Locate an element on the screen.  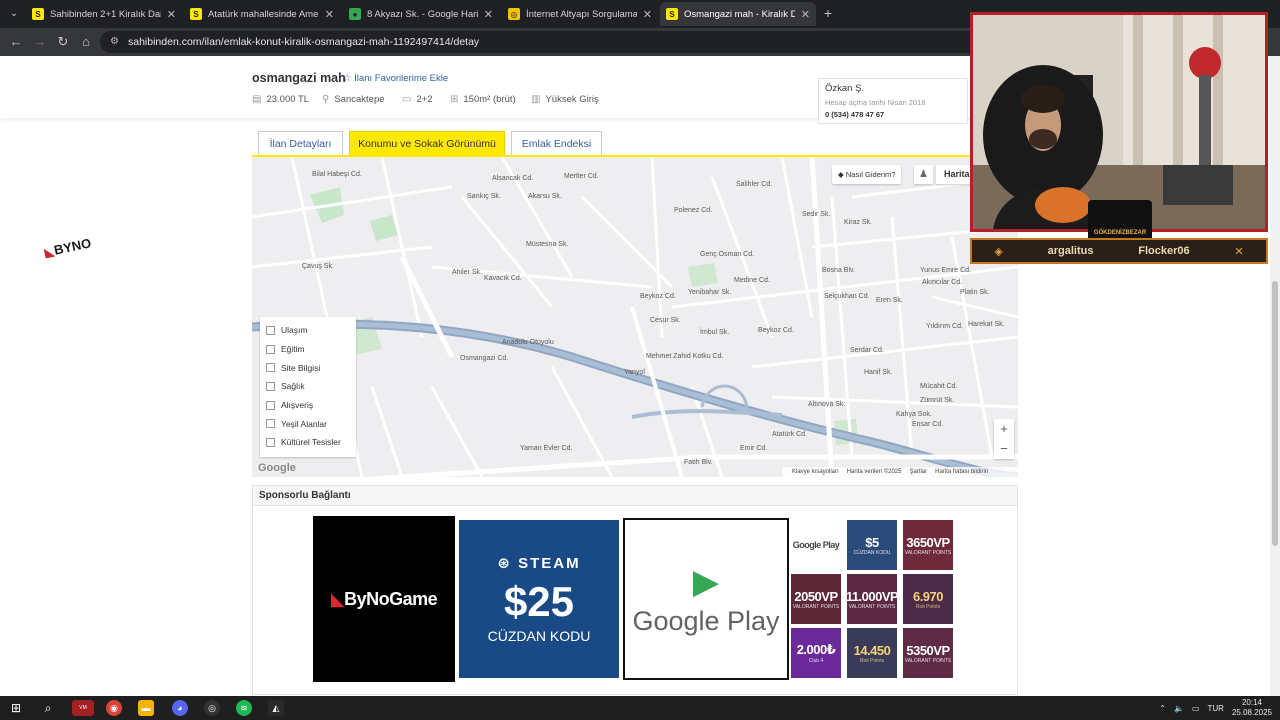
map-footer-shortcuts: Klavye kısayolları is located at coordinates (815, 472).